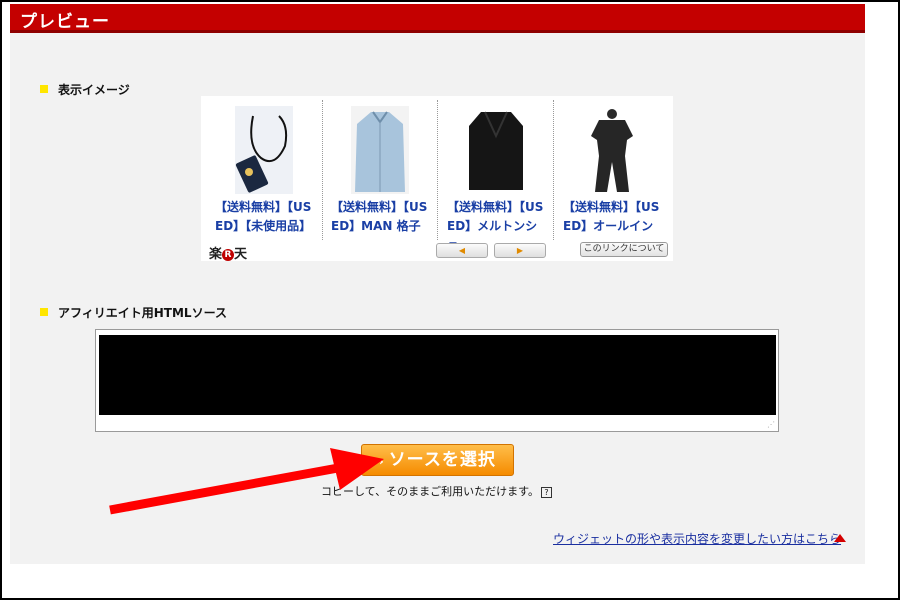  Describe the element at coordinates (697, 538) in the screenshot. I see `customize-widget-link: ウィジェットの形や表示内容を変更したい方はこちら` at that location.